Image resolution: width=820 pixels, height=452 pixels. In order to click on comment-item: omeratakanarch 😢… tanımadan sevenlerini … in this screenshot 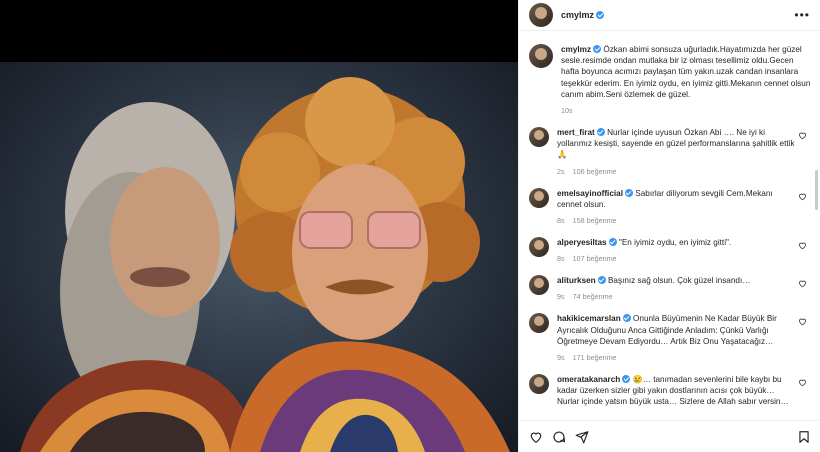, I will do `click(670, 391)`.